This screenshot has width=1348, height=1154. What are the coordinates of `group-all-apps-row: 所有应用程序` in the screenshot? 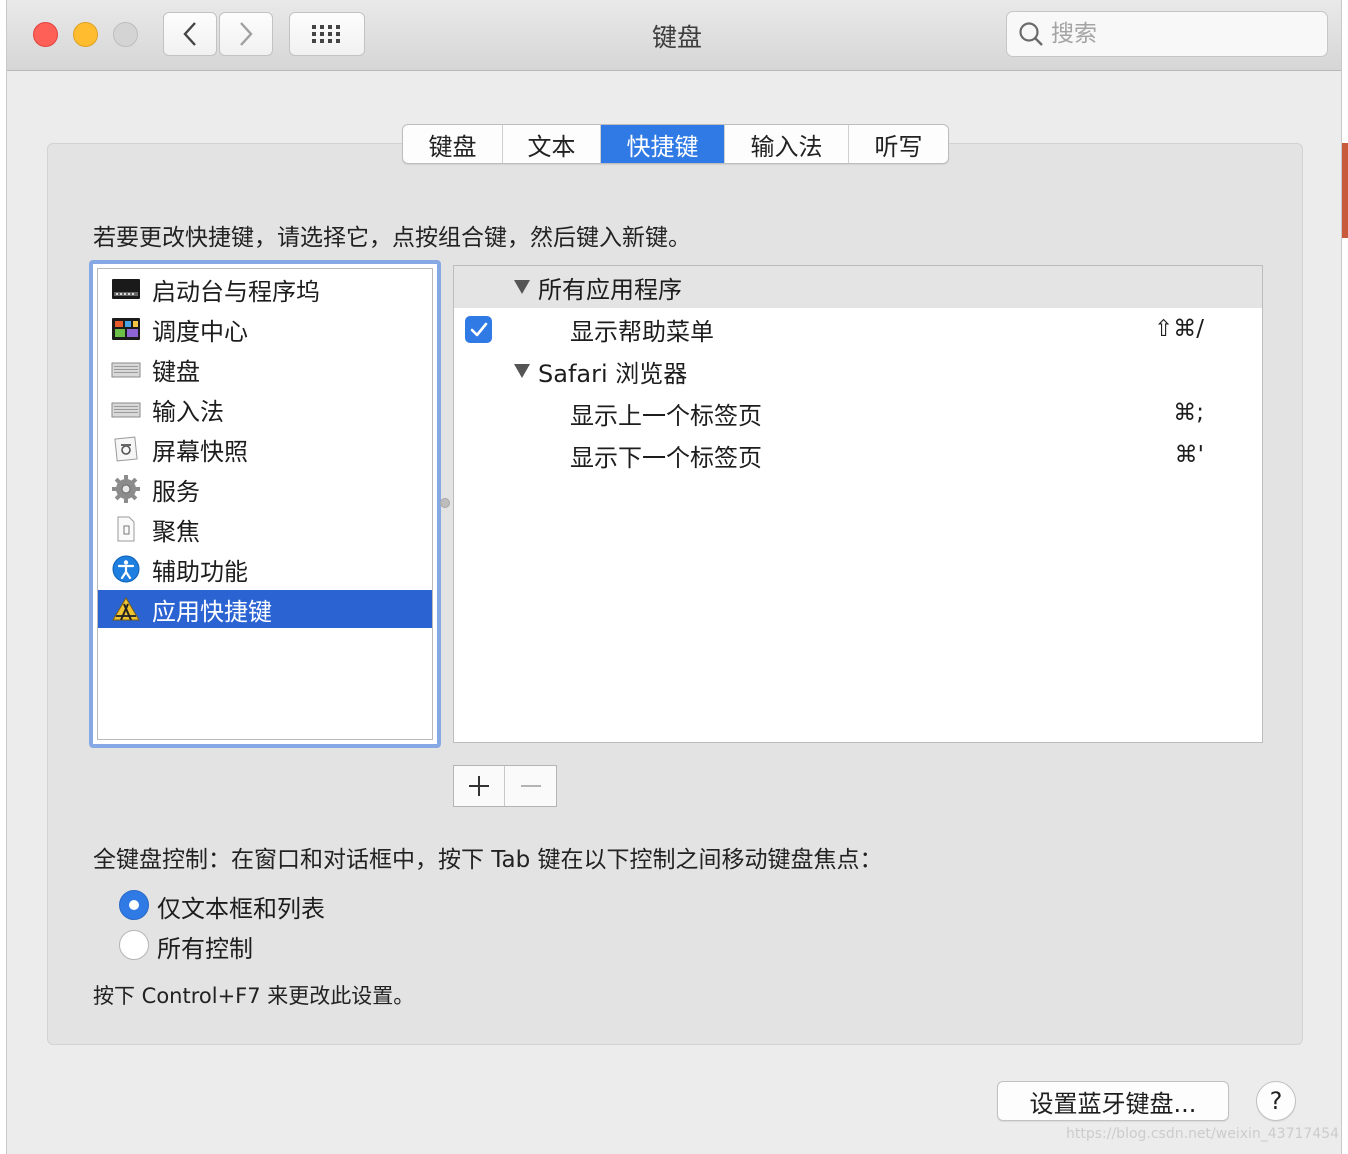 It's located at (858, 287).